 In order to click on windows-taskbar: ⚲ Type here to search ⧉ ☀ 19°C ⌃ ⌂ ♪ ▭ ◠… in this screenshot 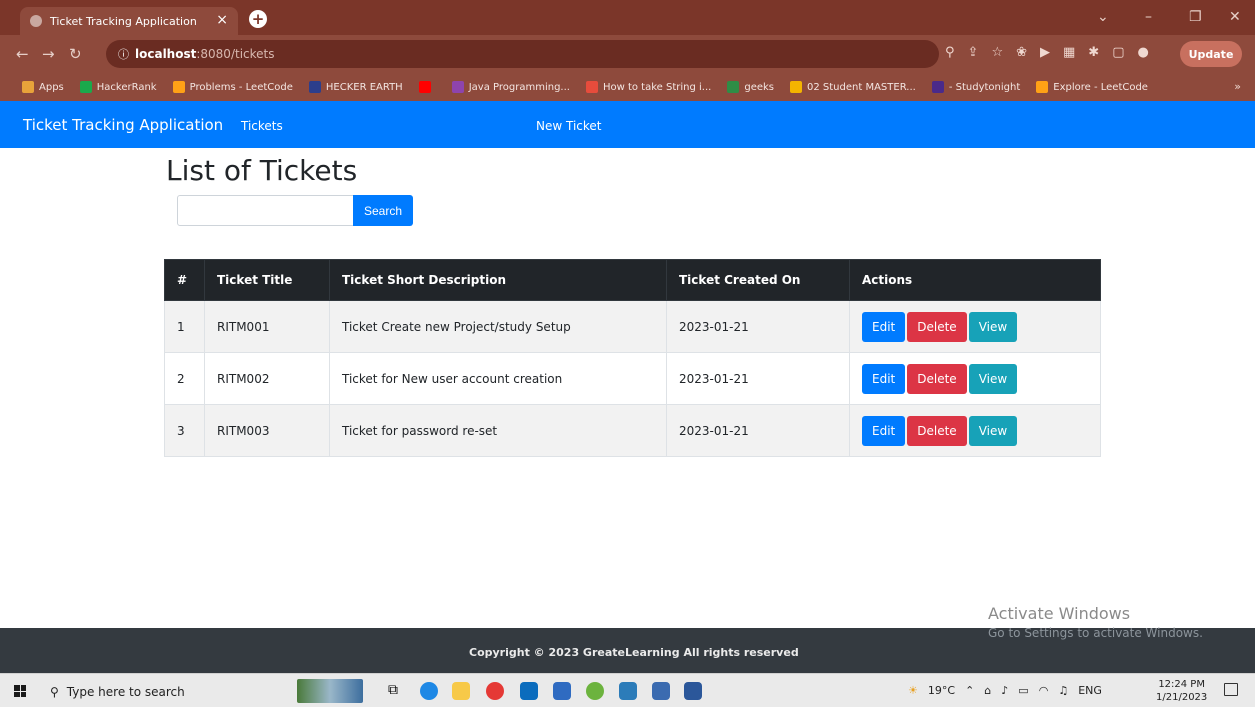, I will do `click(627, 690)`.